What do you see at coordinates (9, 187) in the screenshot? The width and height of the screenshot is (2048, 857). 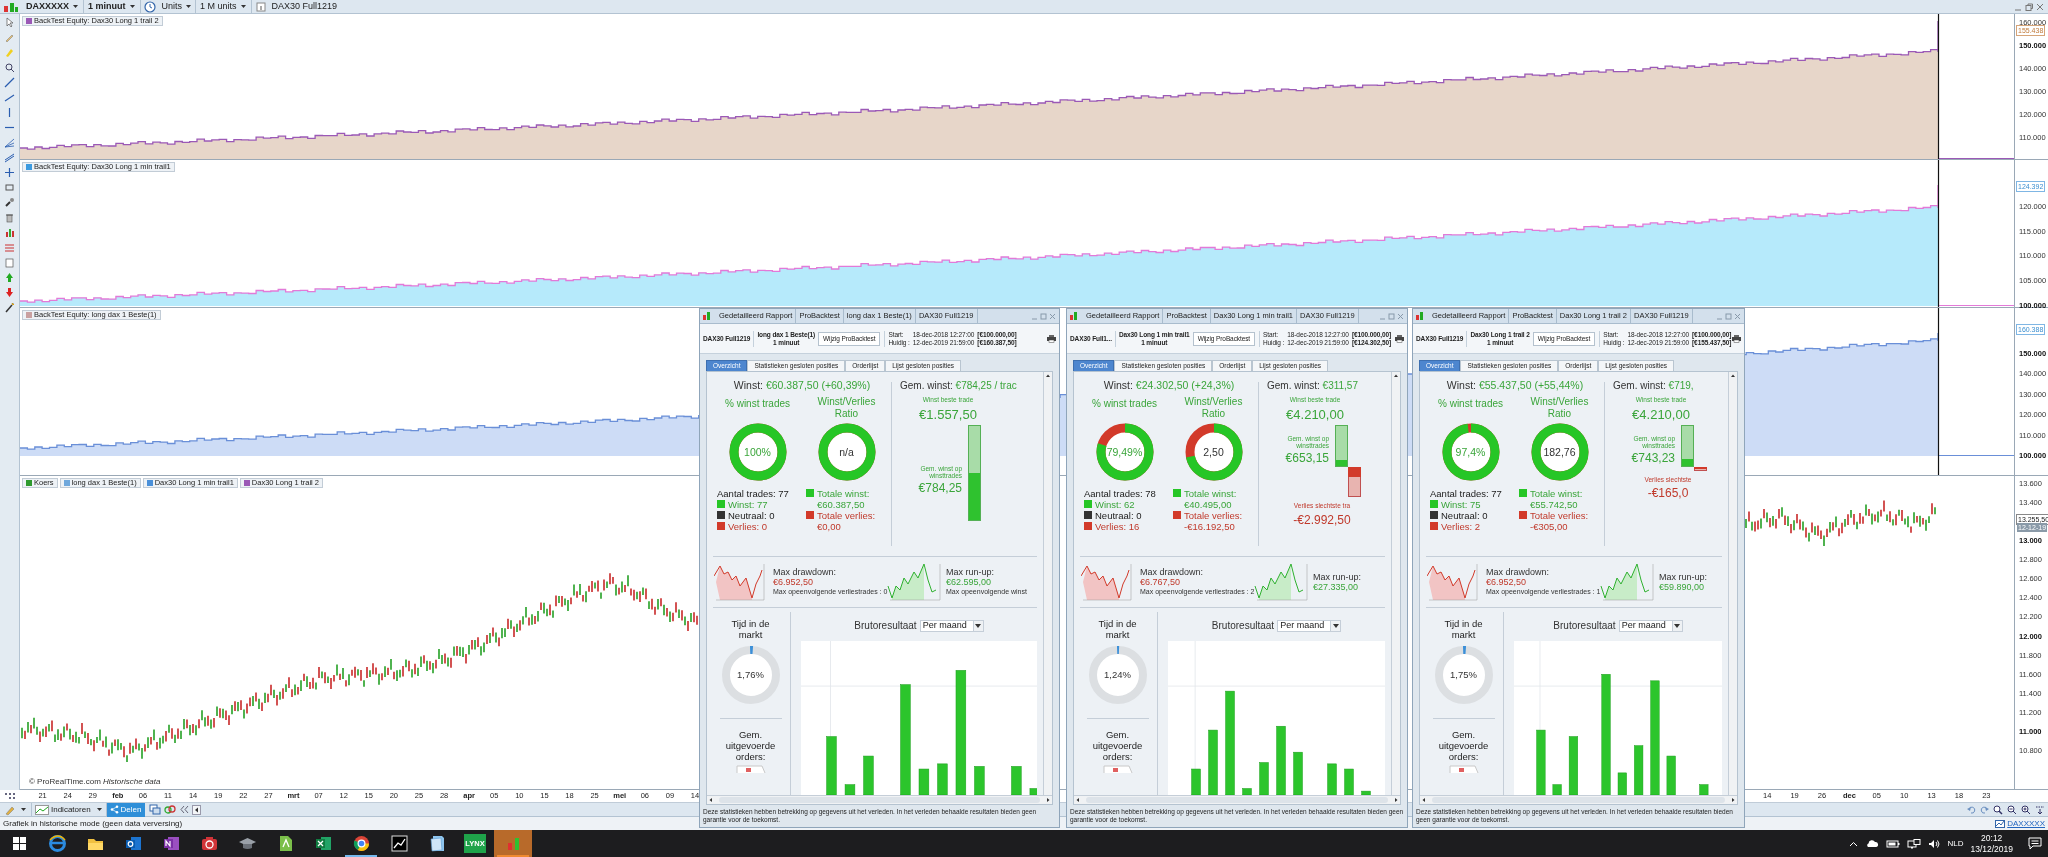 I see `rectangle-icon` at bounding box center [9, 187].